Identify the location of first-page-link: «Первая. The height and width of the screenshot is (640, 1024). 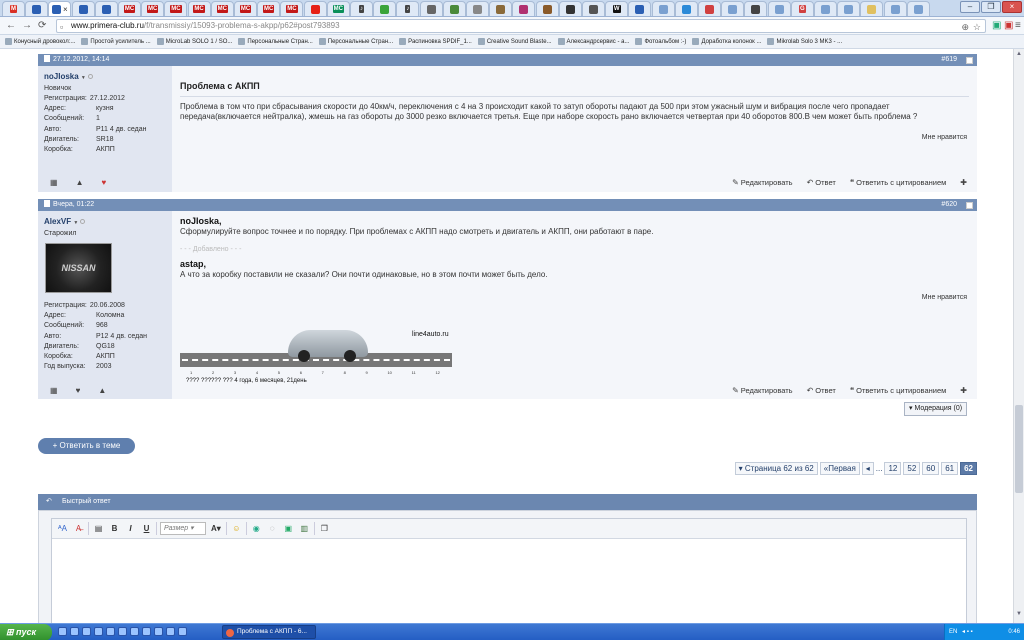
(839, 468).